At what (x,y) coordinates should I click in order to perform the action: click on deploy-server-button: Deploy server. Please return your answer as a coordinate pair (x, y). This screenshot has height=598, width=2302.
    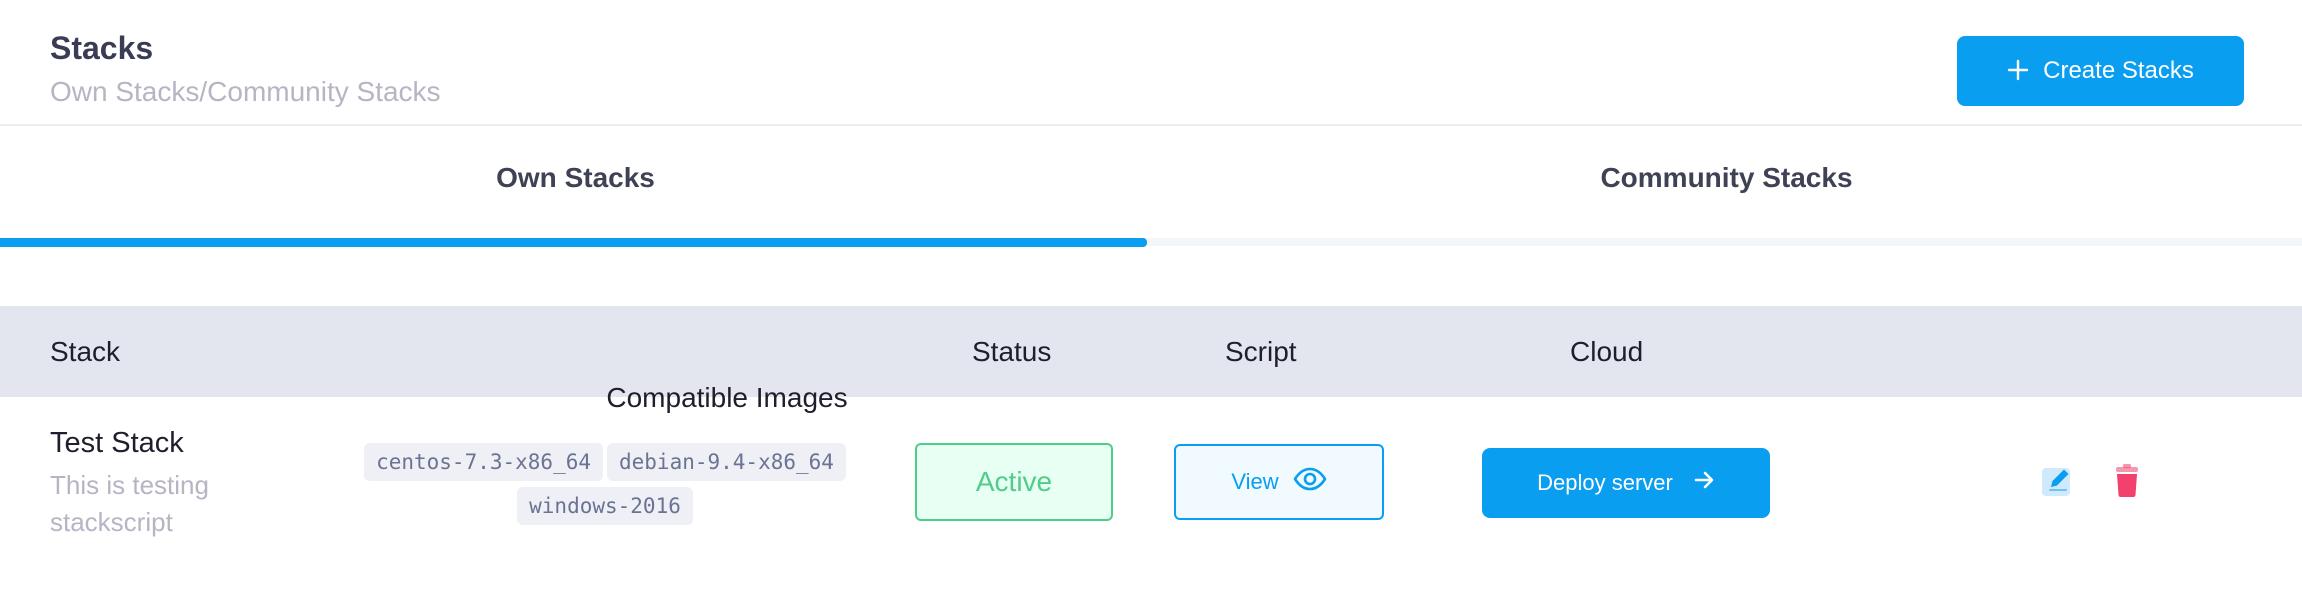
    Looking at the image, I should click on (1626, 483).